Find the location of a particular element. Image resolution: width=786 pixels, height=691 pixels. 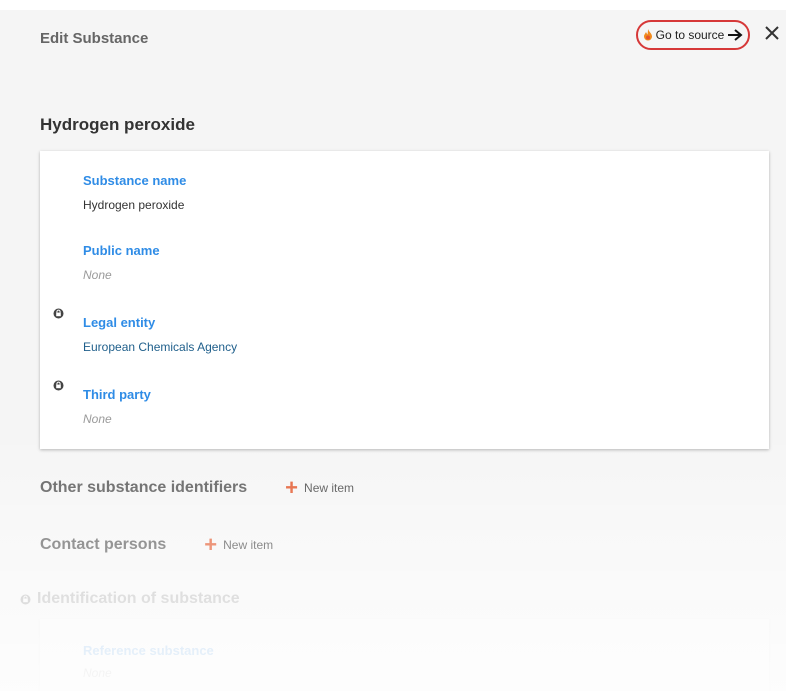

add-contact-button: + New item is located at coordinates (238, 545).